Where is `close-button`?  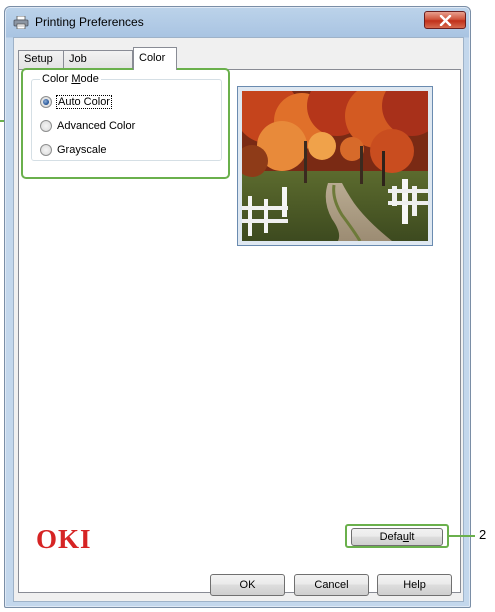 close-button is located at coordinates (445, 20).